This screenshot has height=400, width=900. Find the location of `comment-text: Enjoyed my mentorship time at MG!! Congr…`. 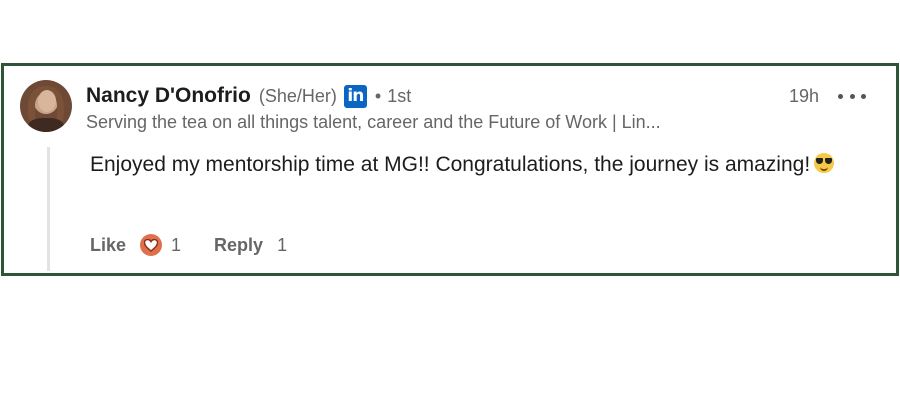

comment-text: Enjoyed my mentorship time at MG!! Congr… is located at coordinates (450, 164).